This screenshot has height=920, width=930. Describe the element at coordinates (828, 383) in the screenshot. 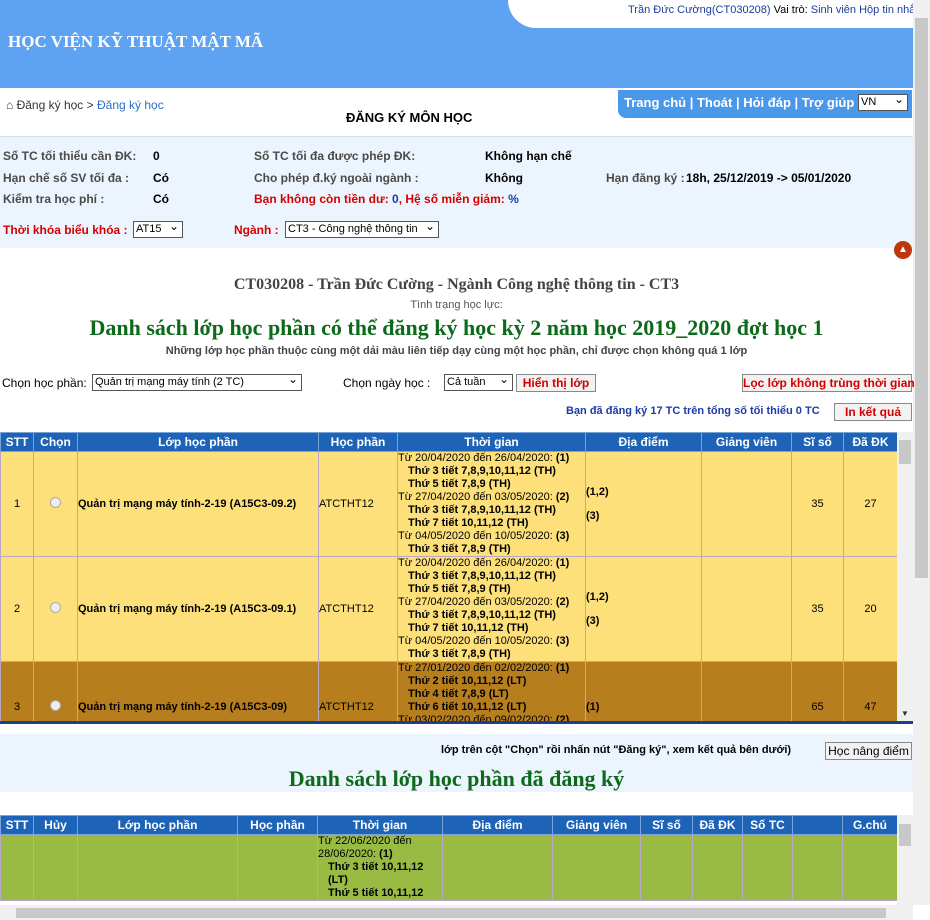

I see `filter-no-conflict-button: Lọc lớp không trùng thời gian` at that location.